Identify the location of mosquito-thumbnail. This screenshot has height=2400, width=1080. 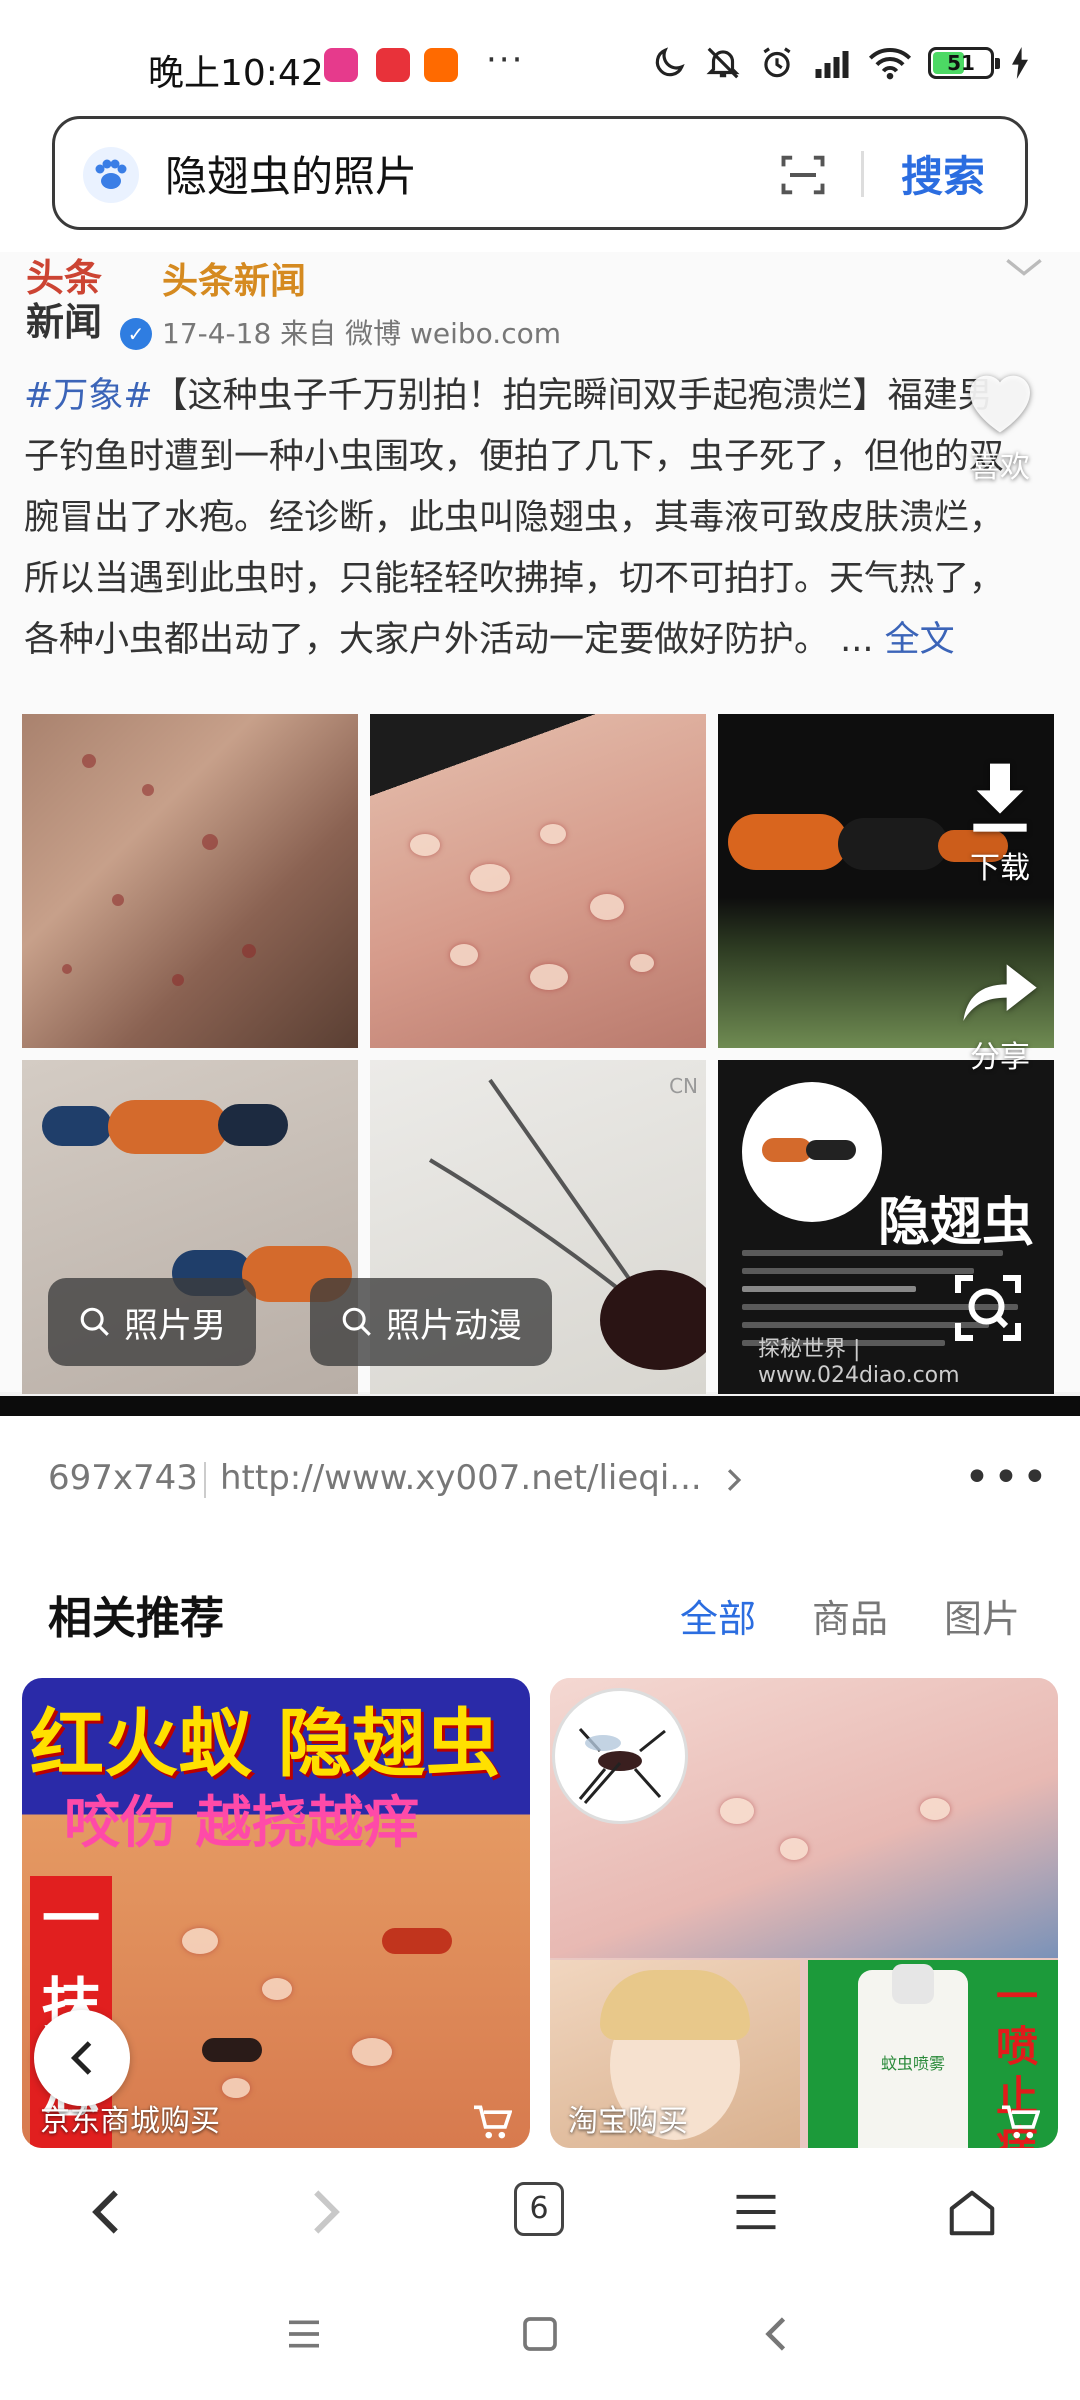
(620, 1756).